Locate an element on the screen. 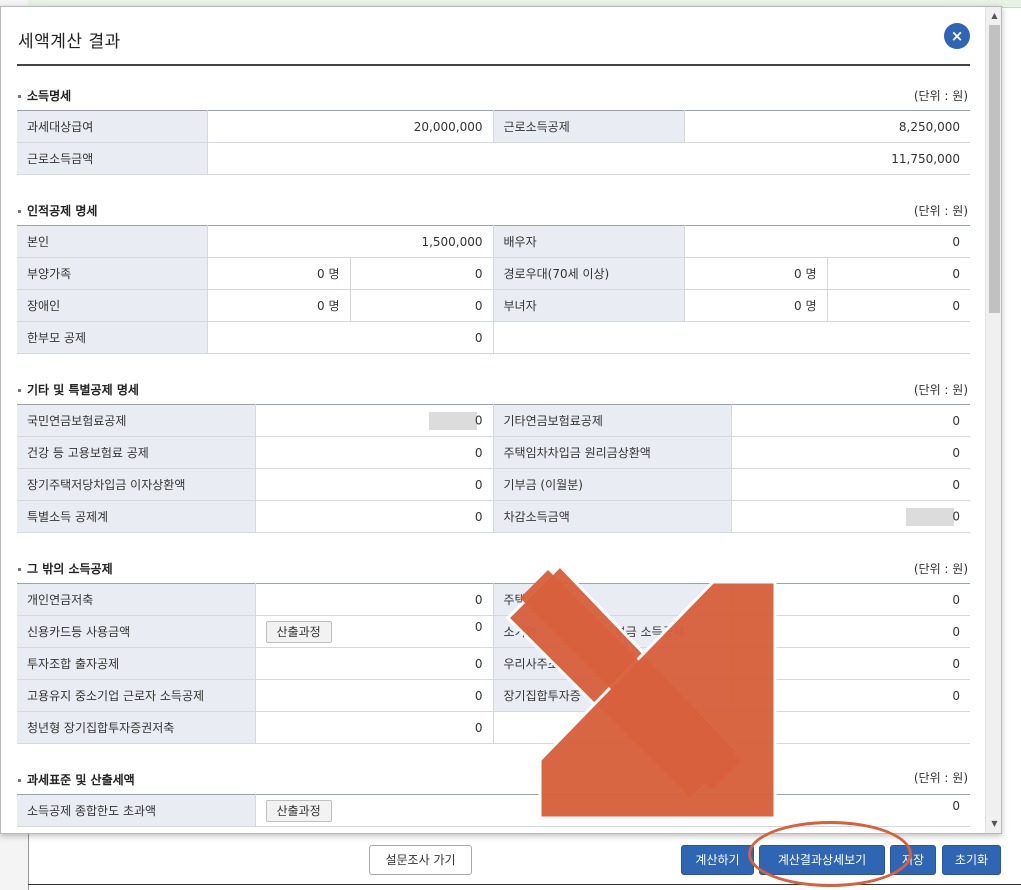 The image size is (1021, 890). highlight-ellipse is located at coordinates (830, 854).